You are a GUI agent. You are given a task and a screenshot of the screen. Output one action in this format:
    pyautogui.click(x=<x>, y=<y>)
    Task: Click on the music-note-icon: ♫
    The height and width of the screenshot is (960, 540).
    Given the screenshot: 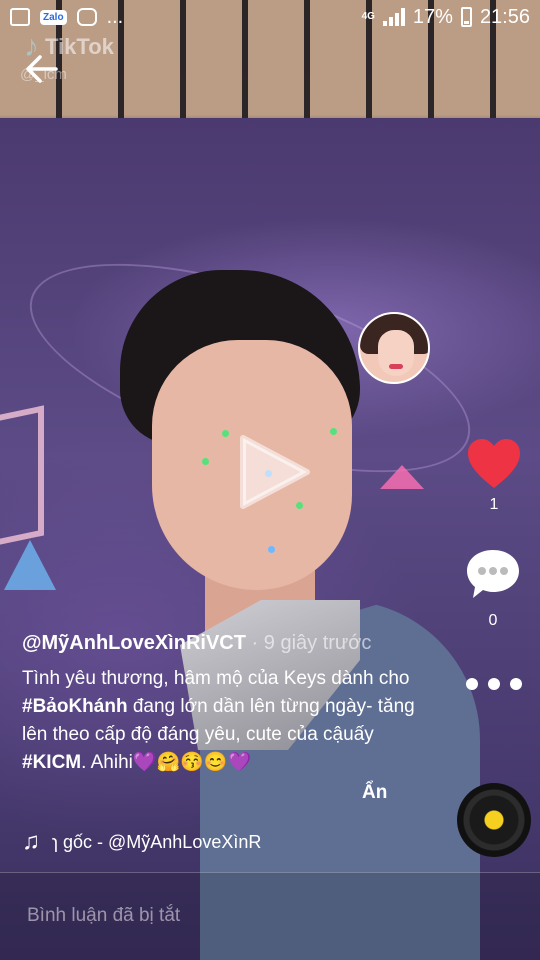 What is the action you would take?
    pyautogui.click(x=31, y=841)
    